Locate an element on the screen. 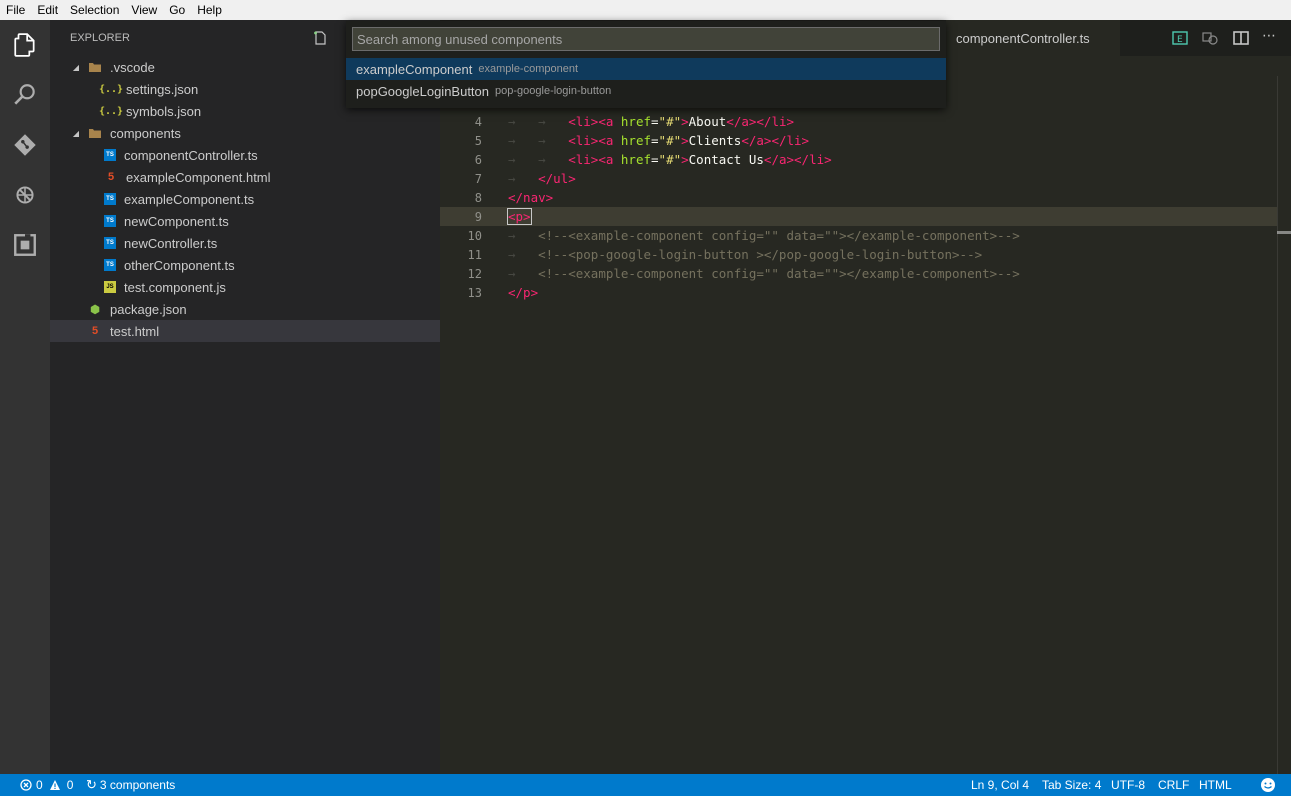  line-content: </p> is located at coordinates (523, 292).